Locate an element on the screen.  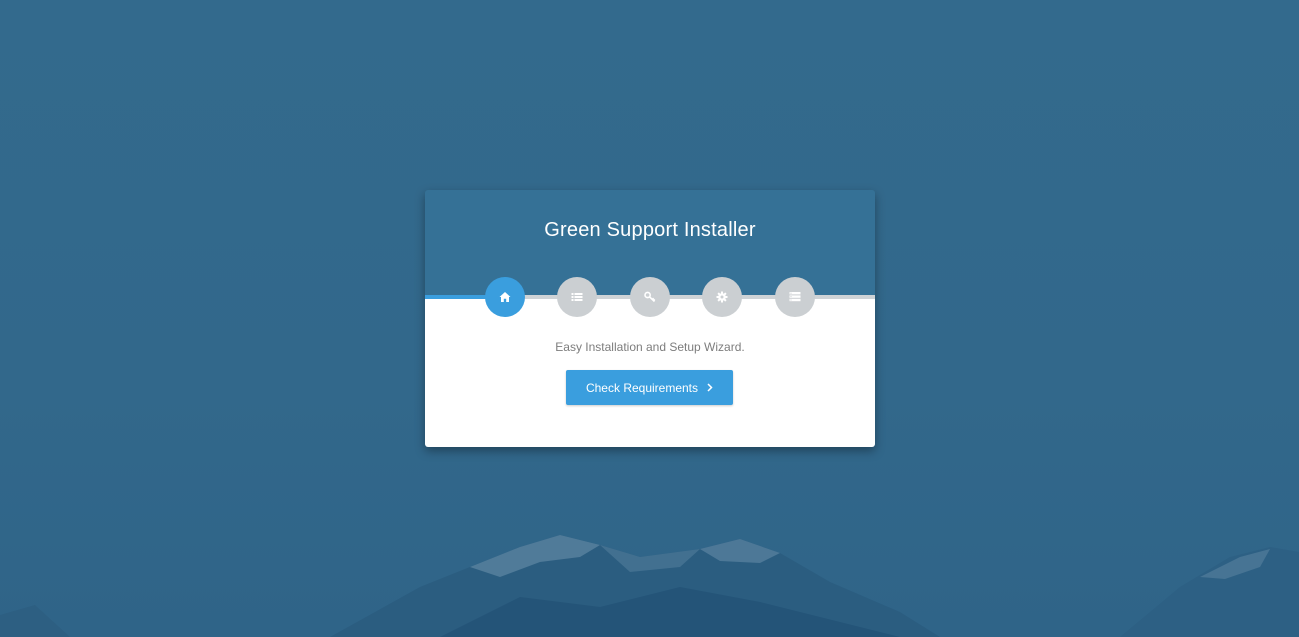
step-home is located at coordinates (505, 297).